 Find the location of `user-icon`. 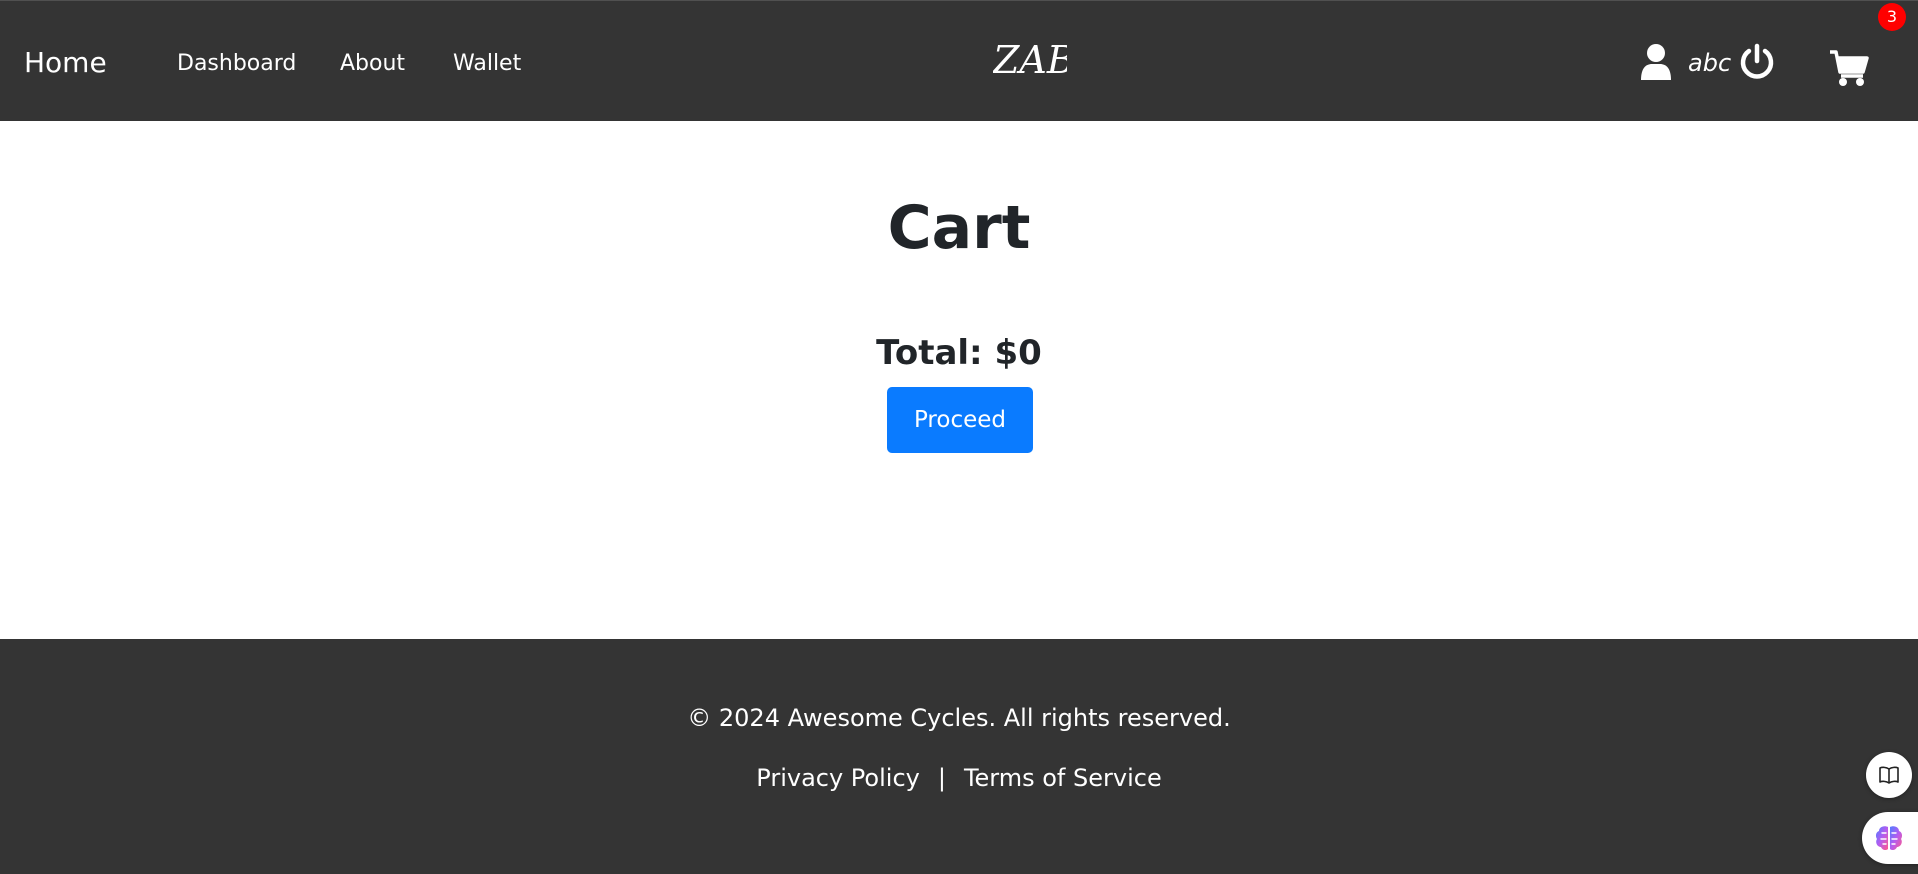

user-icon is located at coordinates (1656, 62).